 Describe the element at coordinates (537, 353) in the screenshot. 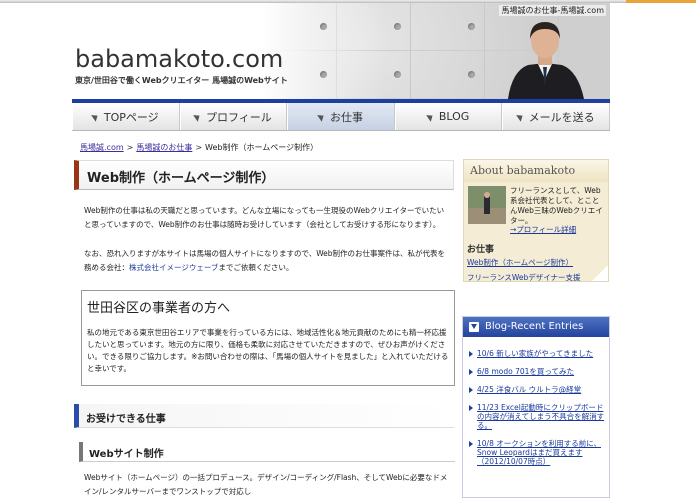

I see `recent-entry-link: 10/6 新しい家族がやってきました` at that location.